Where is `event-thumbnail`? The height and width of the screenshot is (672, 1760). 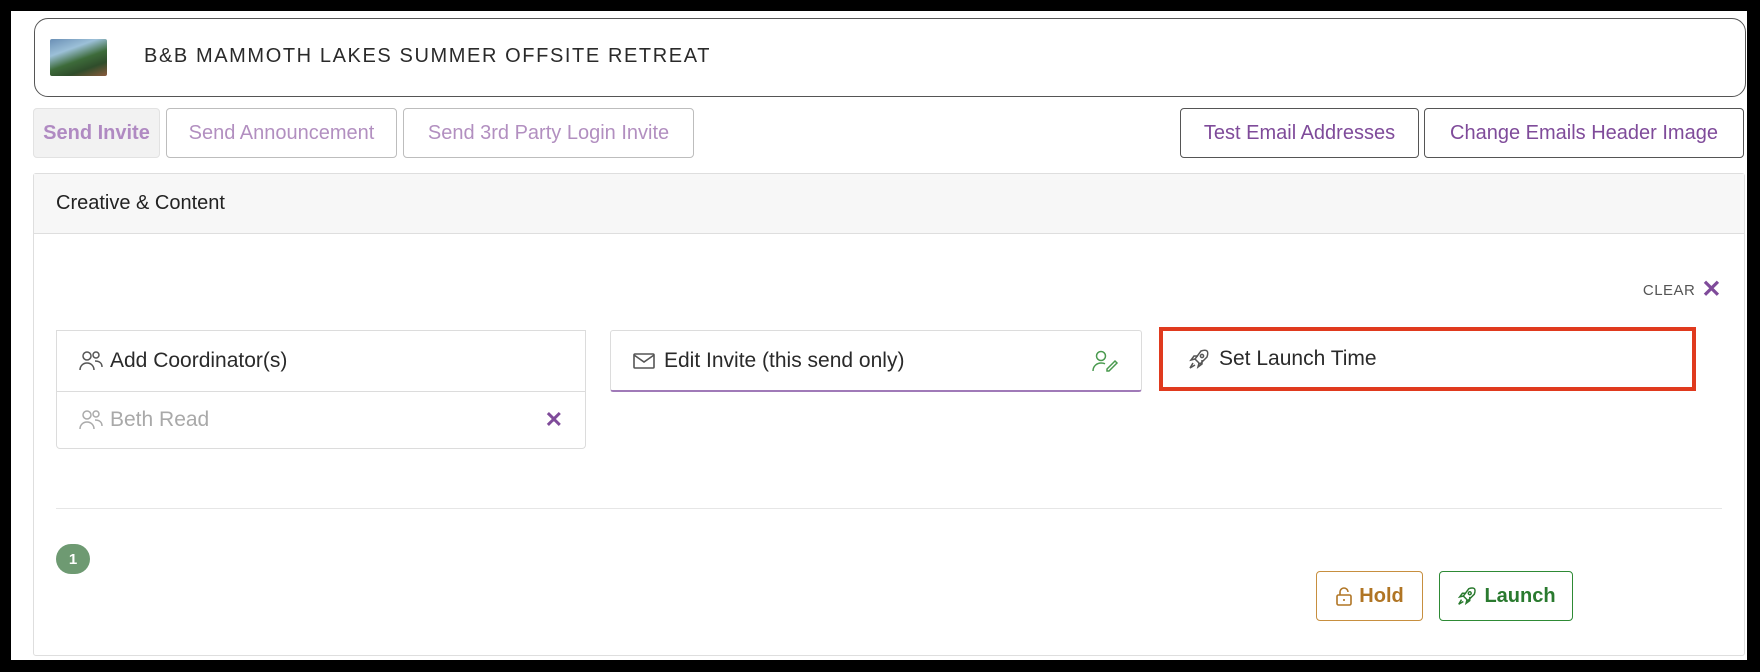 event-thumbnail is located at coordinates (78, 57).